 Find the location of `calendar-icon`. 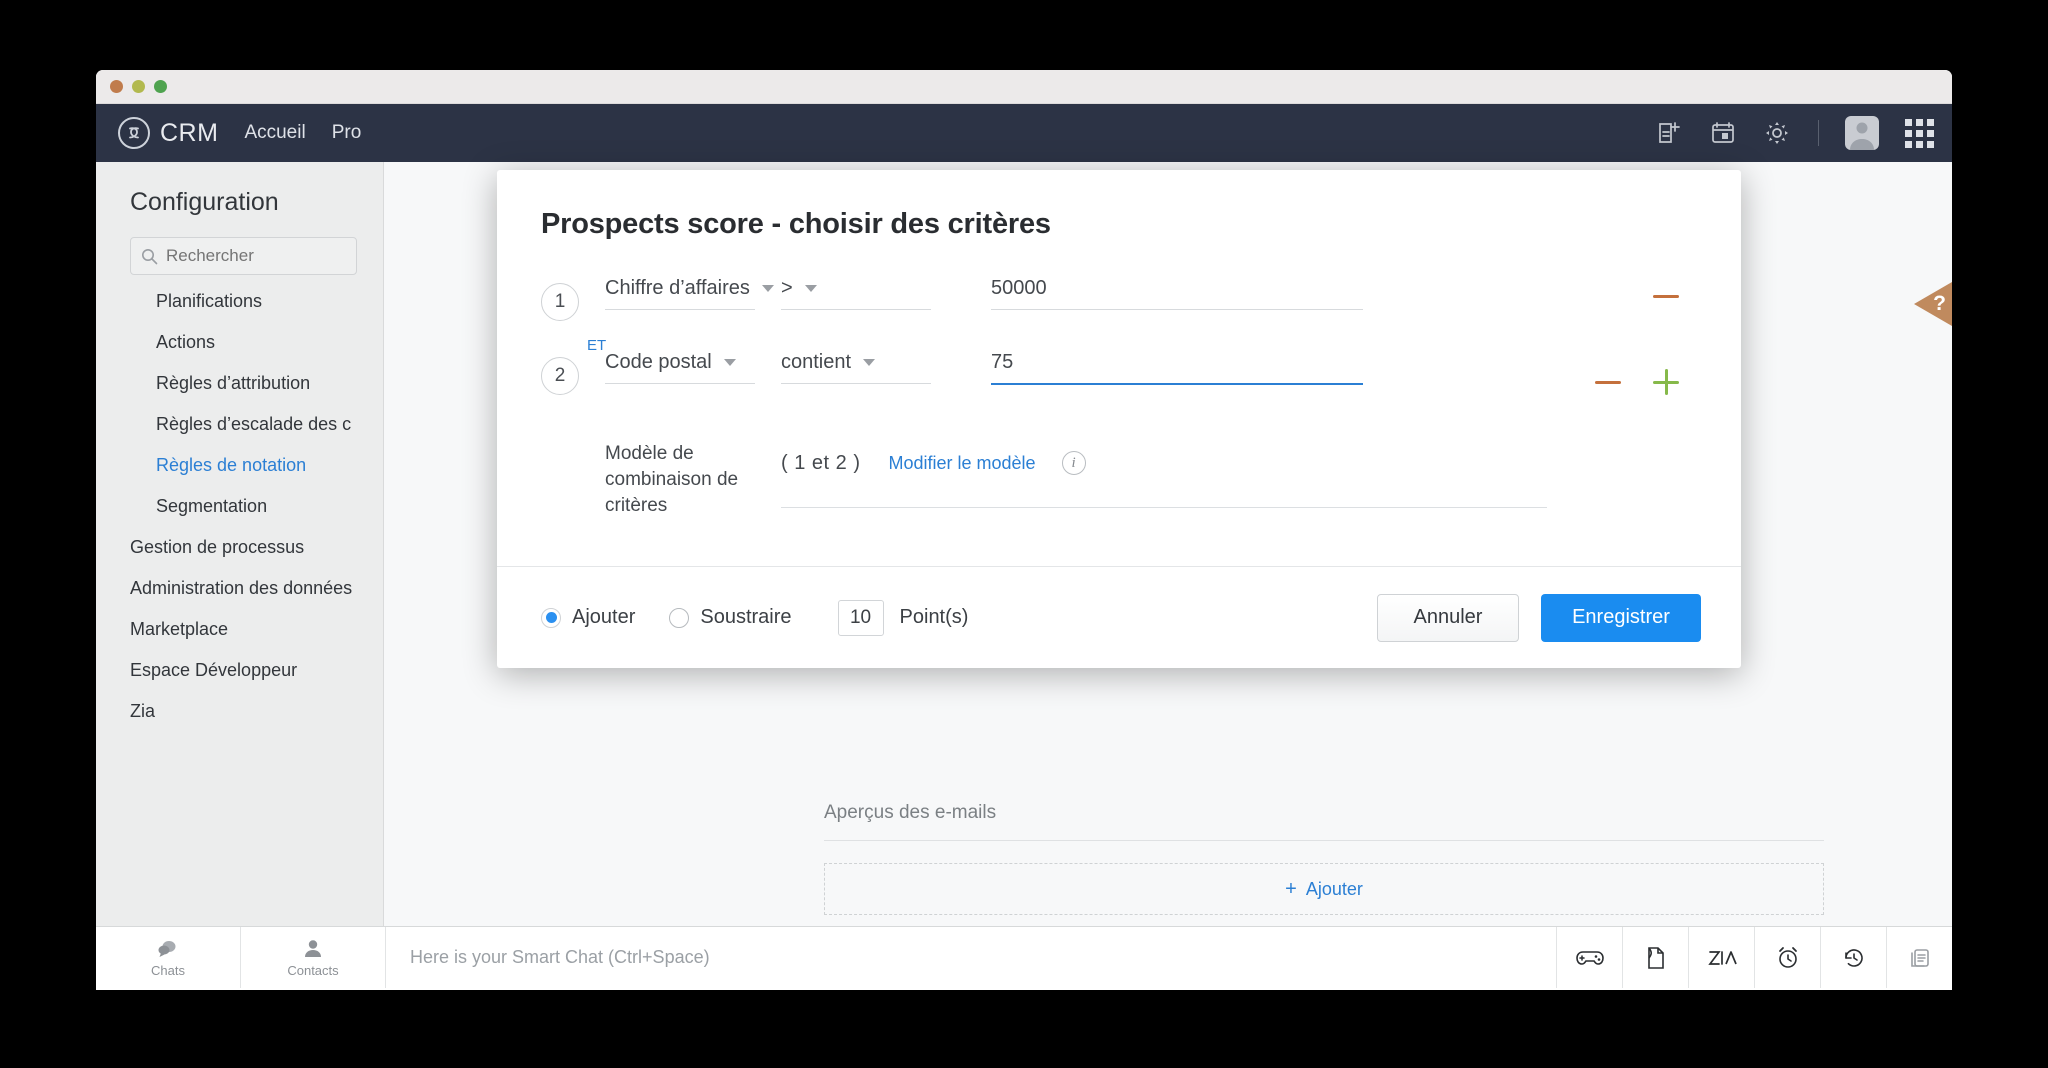

calendar-icon is located at coordinates (1723, 133).